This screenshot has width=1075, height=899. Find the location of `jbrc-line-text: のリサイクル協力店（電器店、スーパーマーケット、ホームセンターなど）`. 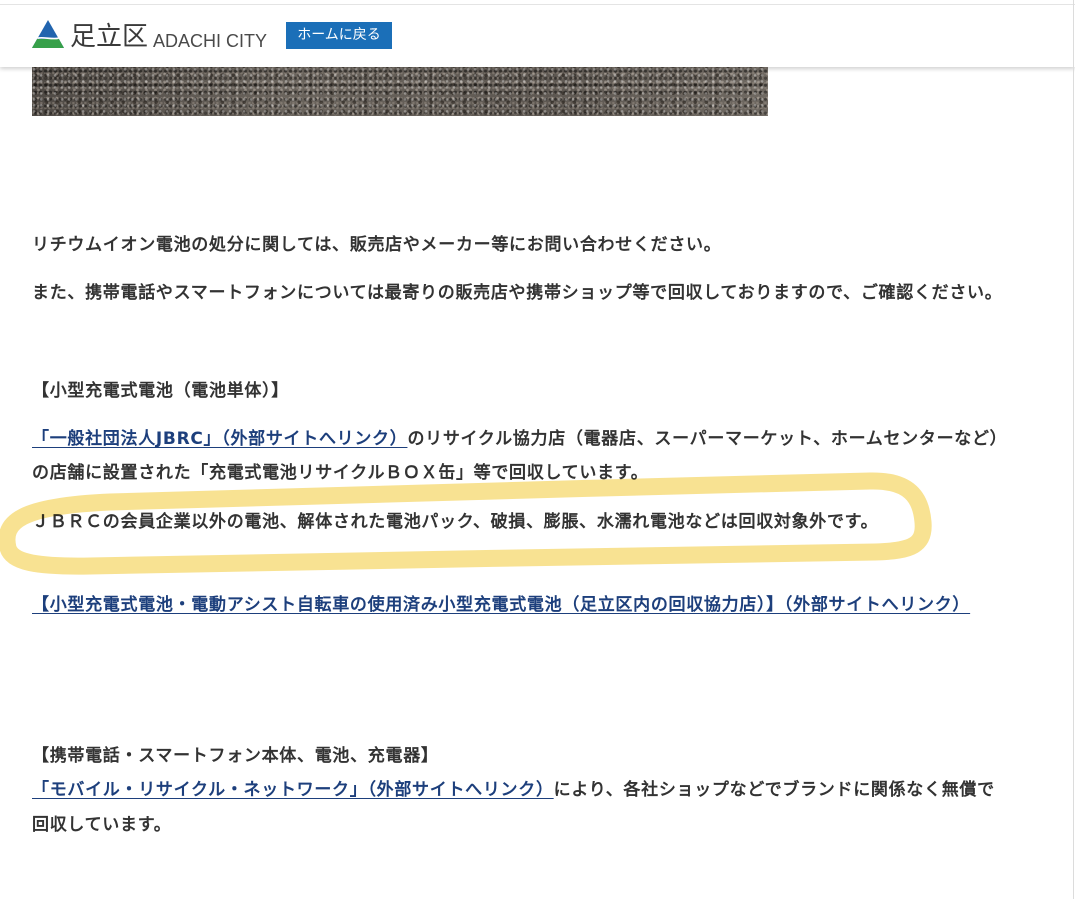

jbrc-line-text: のリサイクル協力店（電器店、スーパーマーケット、ホームセンターなど） is located at coordinates (707, 439).